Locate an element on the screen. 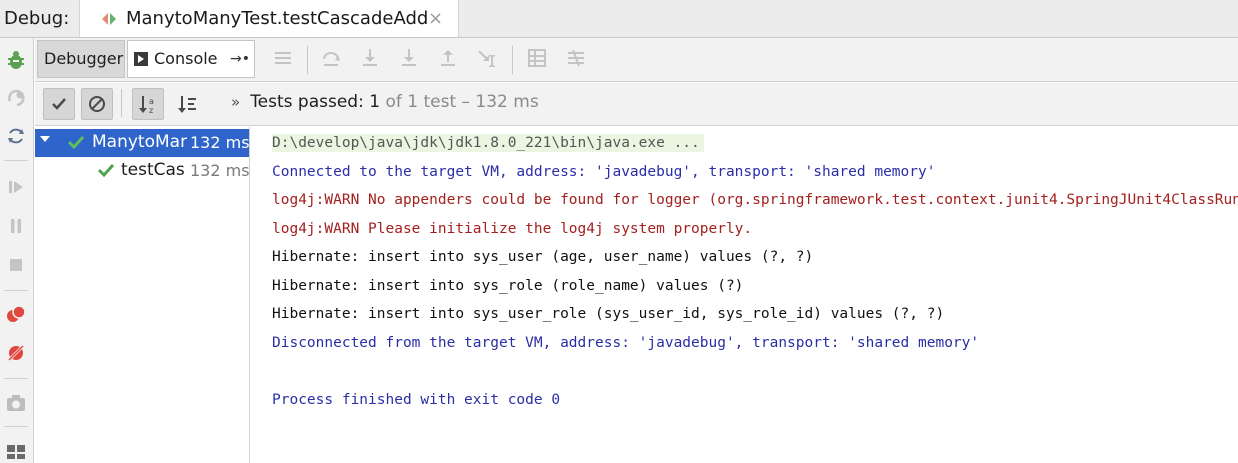 The width and height of the screenshot is (1238, 463). sort-alpha-icon: a z is located at coordinates (146, 105).